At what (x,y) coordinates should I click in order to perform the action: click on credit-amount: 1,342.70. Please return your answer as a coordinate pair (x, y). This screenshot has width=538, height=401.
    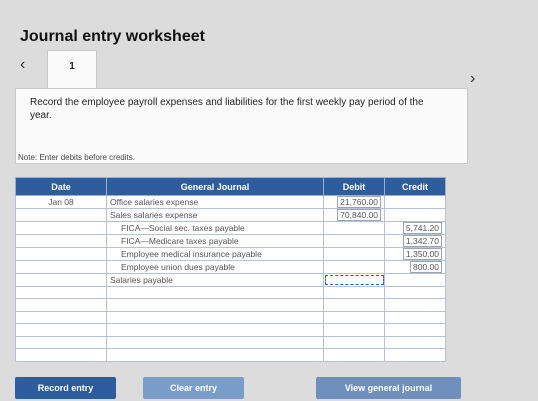
    Looking at the image, I should click on (422, 241).